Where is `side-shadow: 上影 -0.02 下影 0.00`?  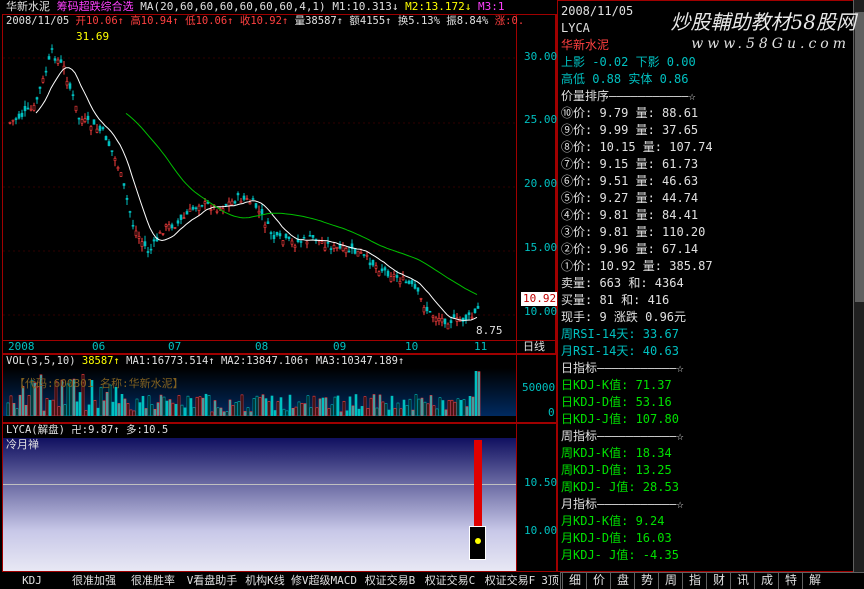
side-shadow: 上影 -0.02 下影 0.00 is located at coordinates (628, 62).